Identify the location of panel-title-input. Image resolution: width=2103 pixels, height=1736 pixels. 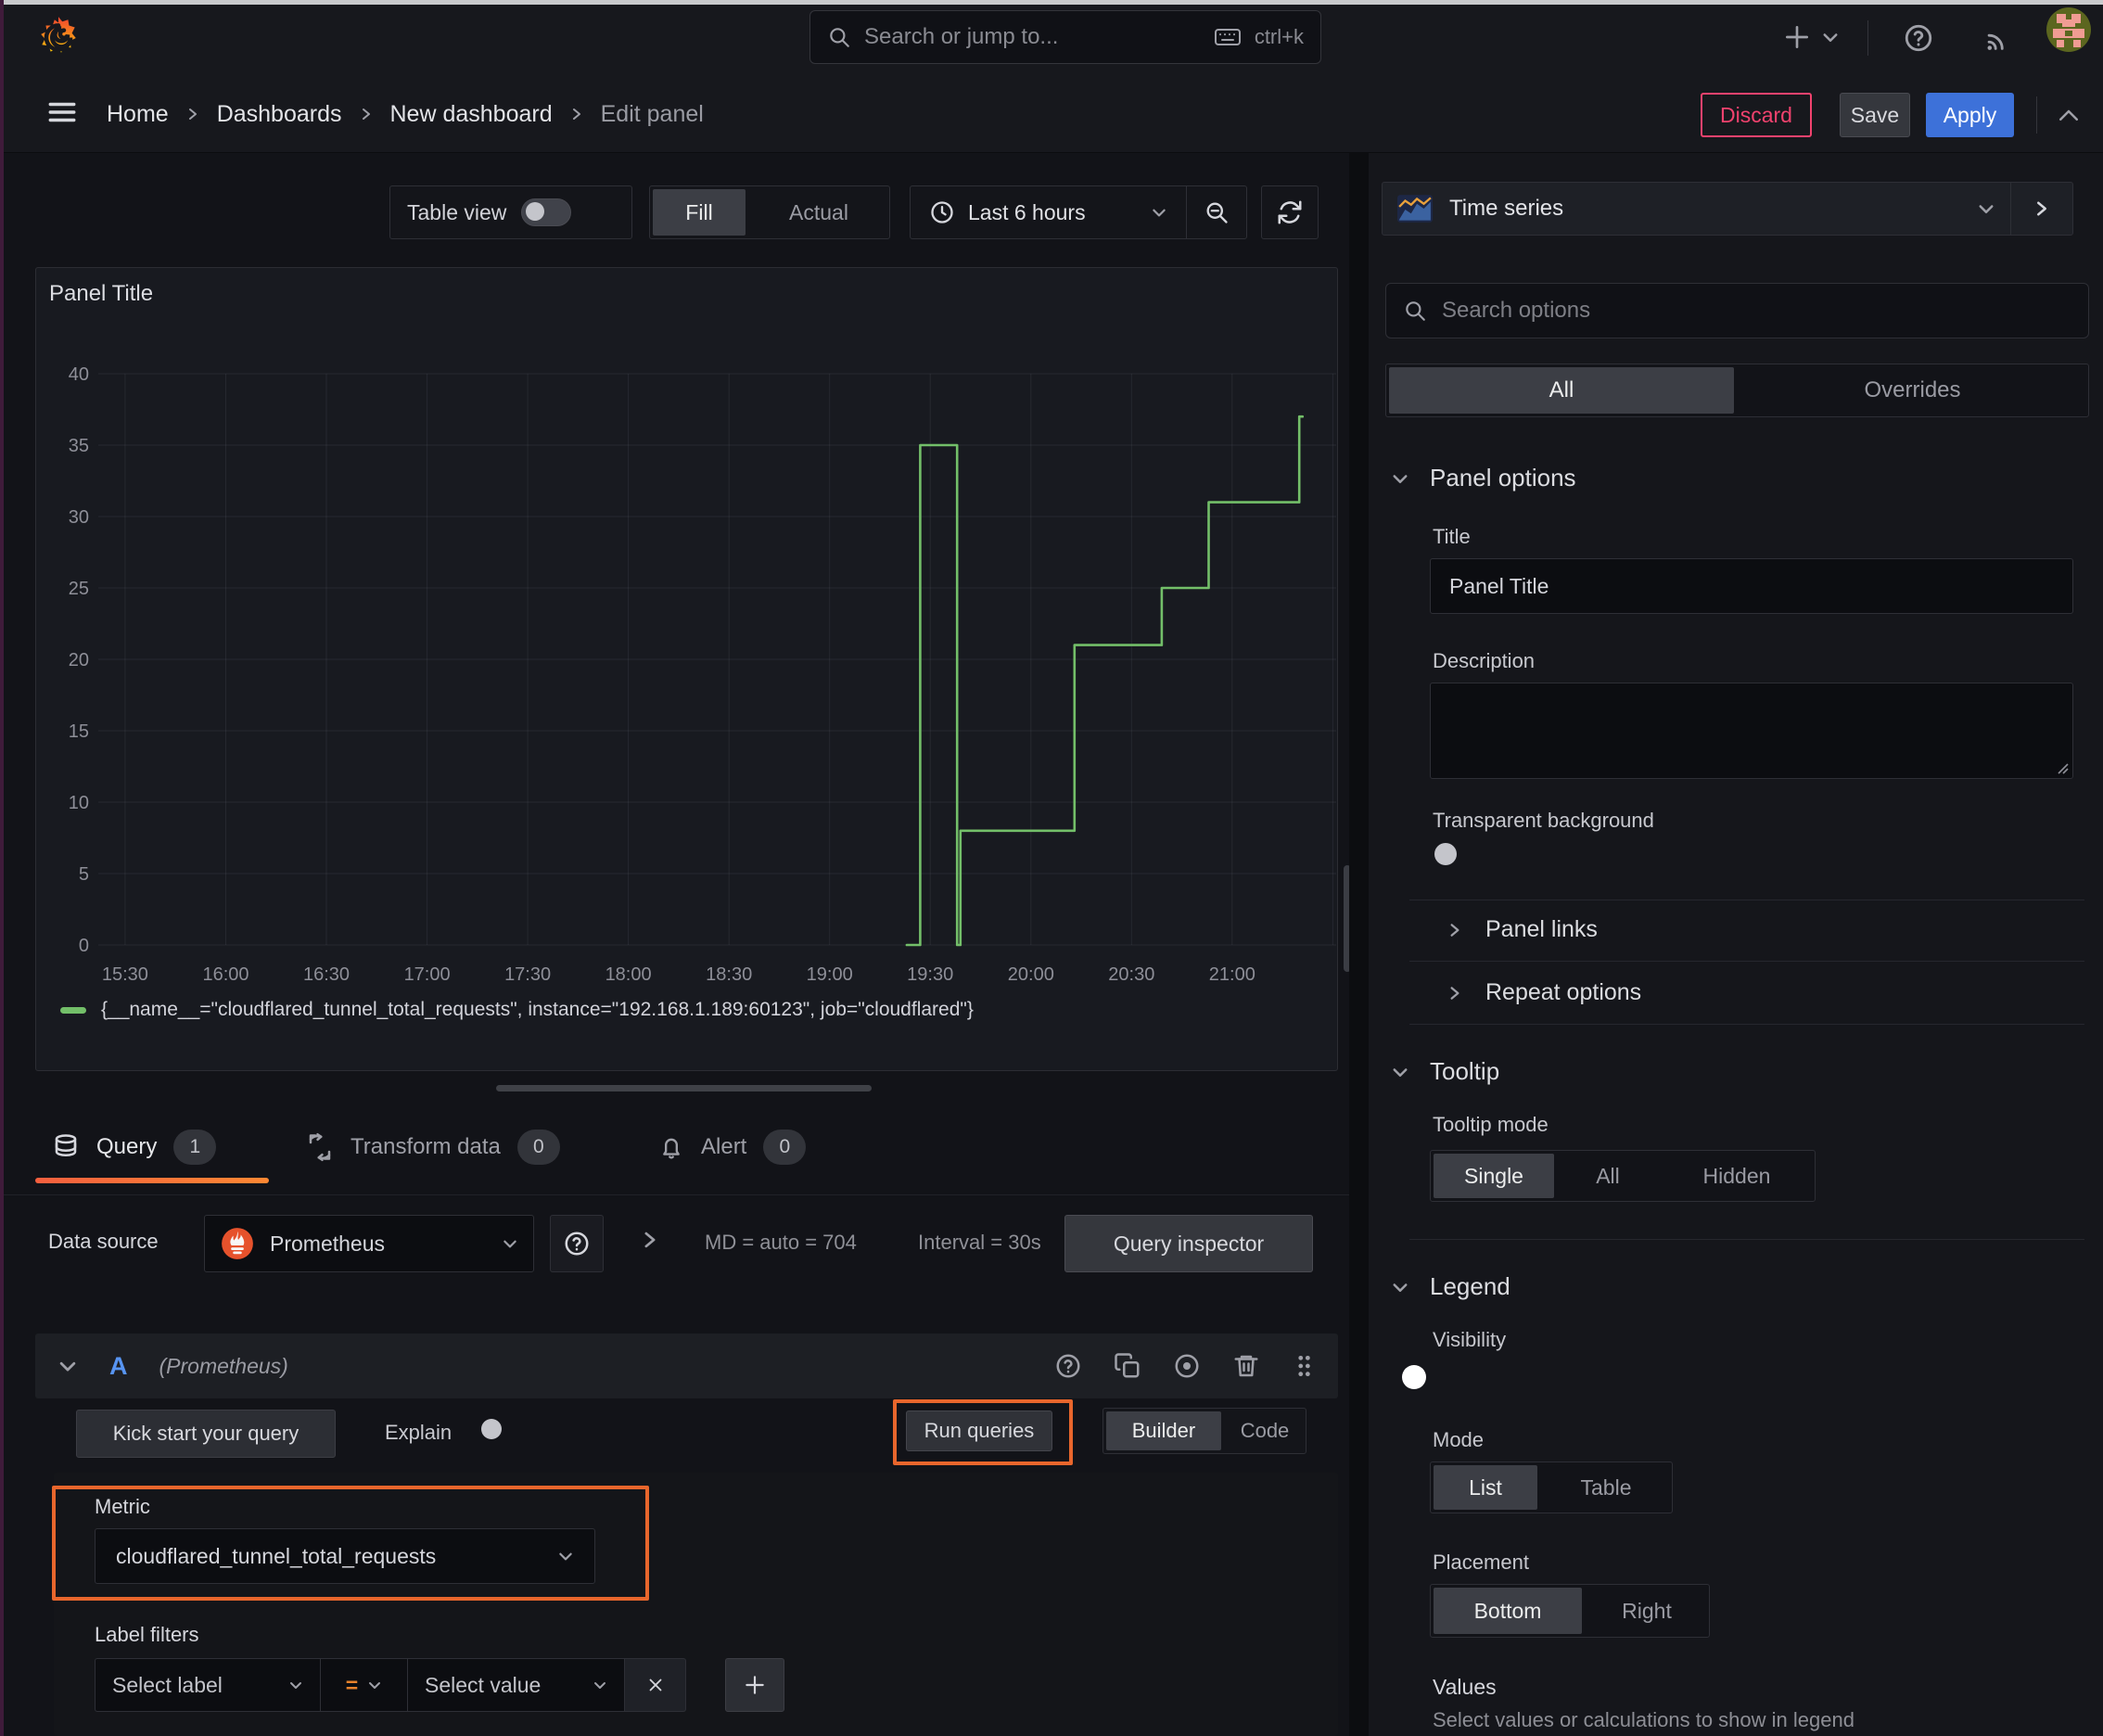
(1751, 586).